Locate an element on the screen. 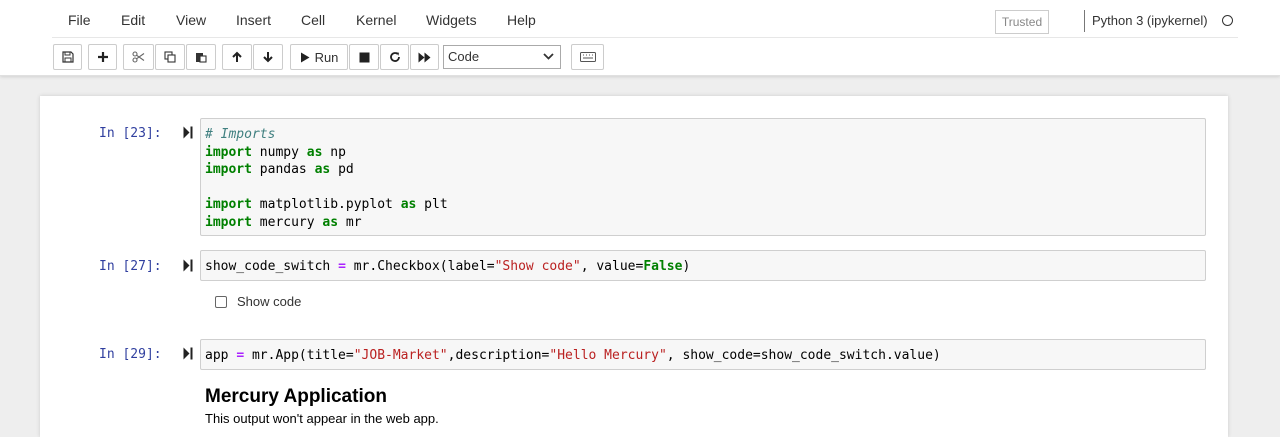  paste-button is located at coordinates (201, 57).